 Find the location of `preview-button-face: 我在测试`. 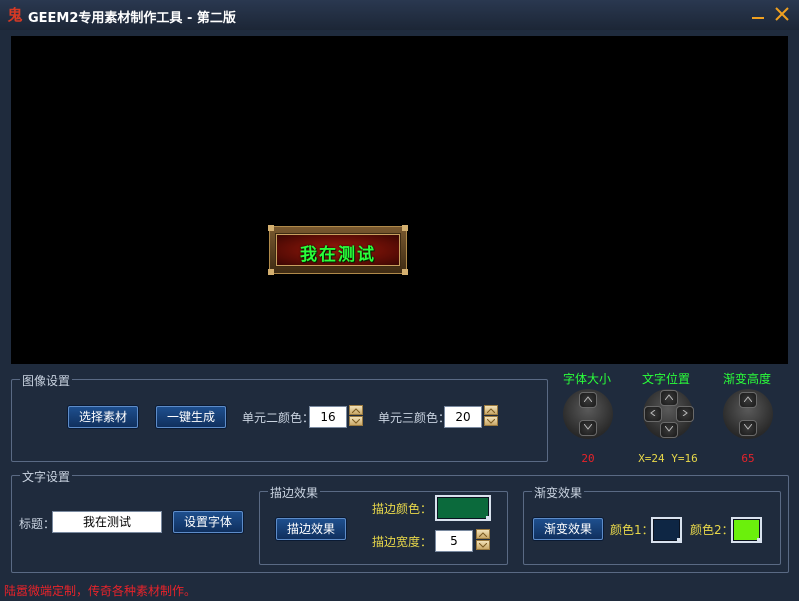

preview-button-face: 我在测试 is located at coordinates (338, 250).